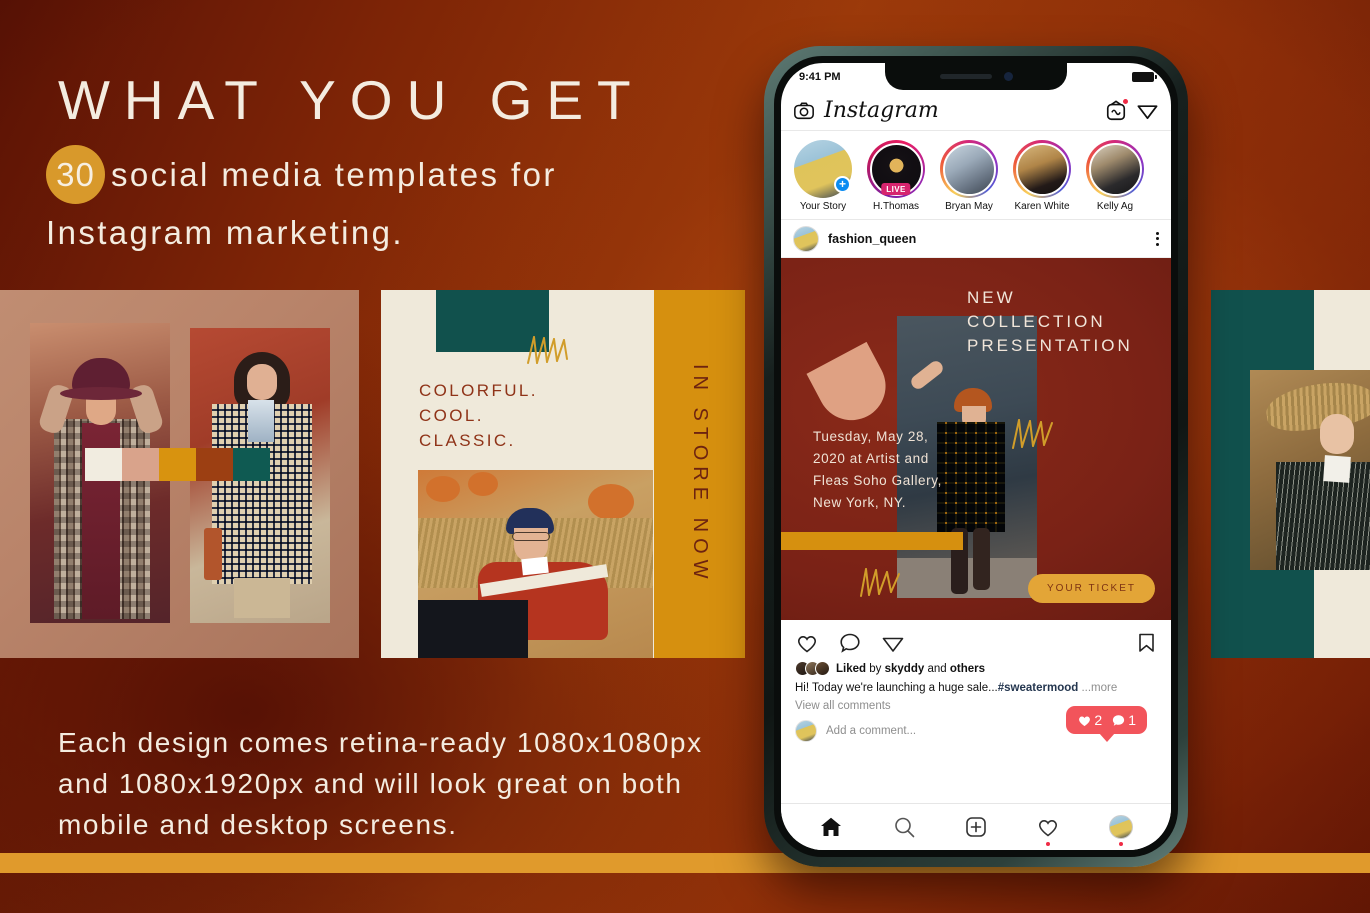 This screenshot has width=1370, height=913. What do you see at coordinates (1038, 688) in the screenshot?
I see `caption-hashtag: #sweatermood` at bounding box center [1038, 688].